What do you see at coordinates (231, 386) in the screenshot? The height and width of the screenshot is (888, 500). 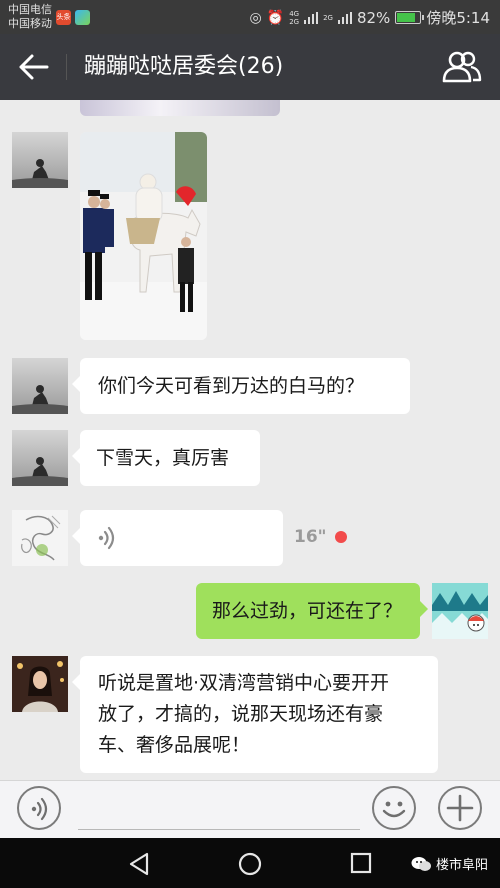 I see `message-text: 你们今天可看到万达的白马的？` at bounding box center [231, 386].